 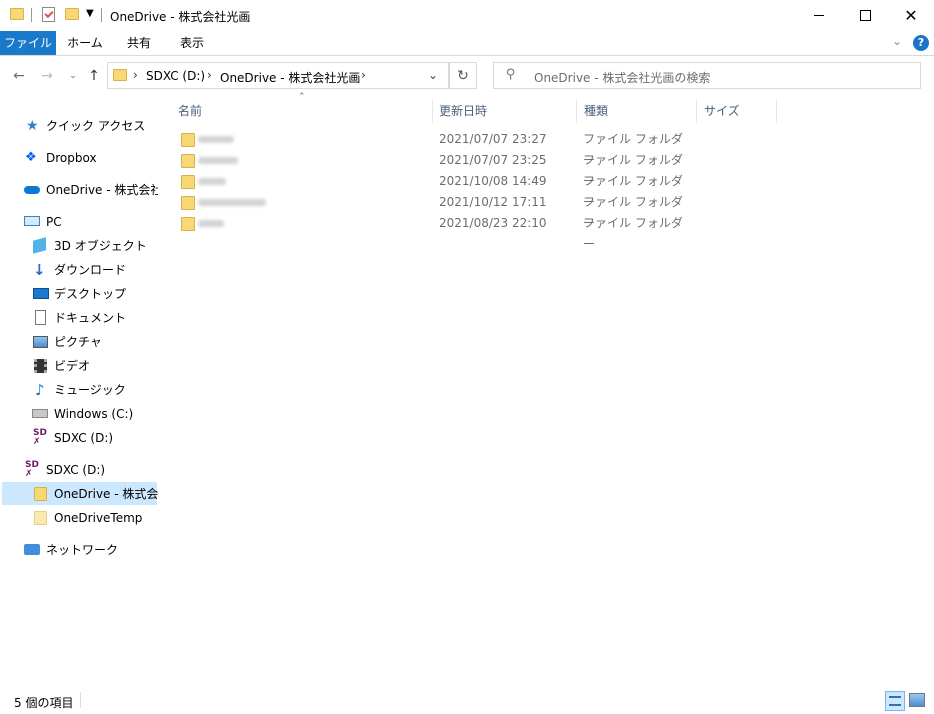 I want to click on sidebar-item-label: OneDrive - 株式会社, so click(x=106, y=494).